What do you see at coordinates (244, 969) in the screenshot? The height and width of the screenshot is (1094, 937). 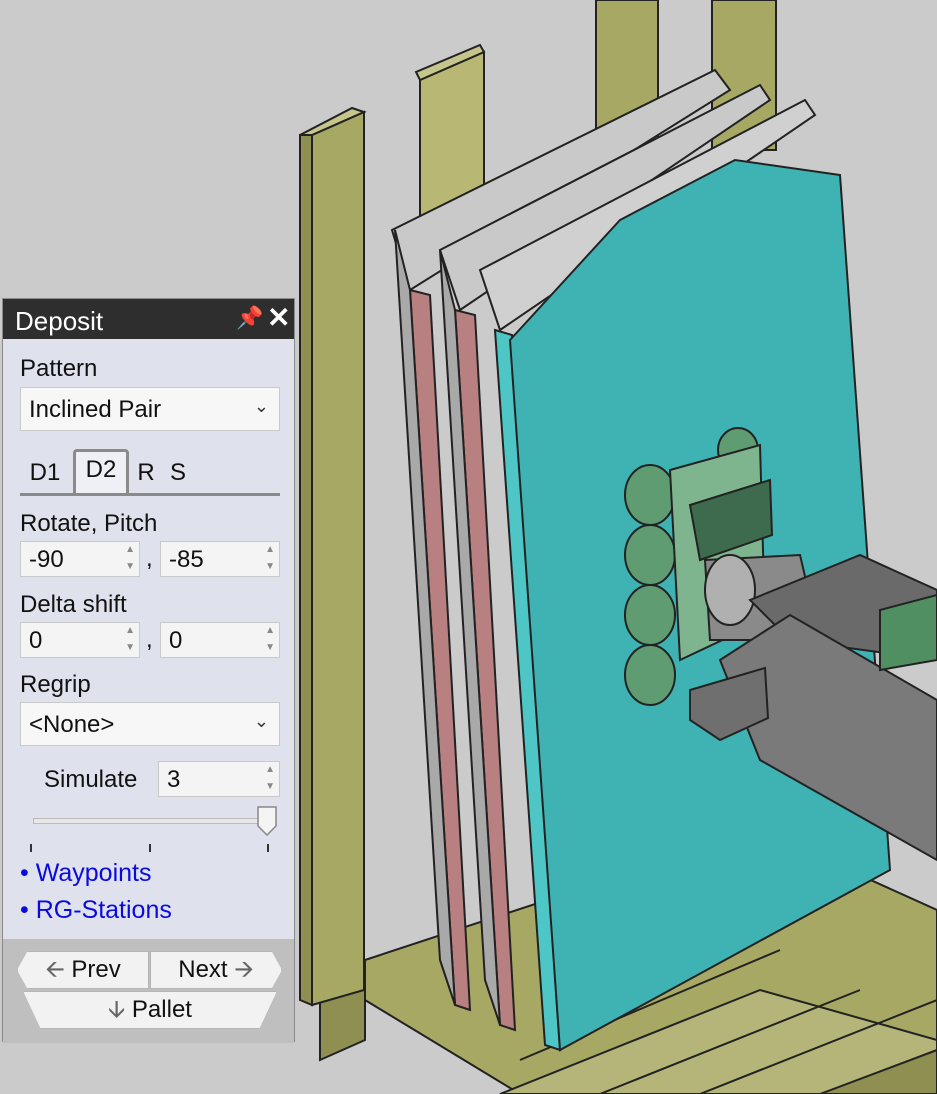 I see `arrow-right-icon: 🡪` at bounding box center [244, 969].